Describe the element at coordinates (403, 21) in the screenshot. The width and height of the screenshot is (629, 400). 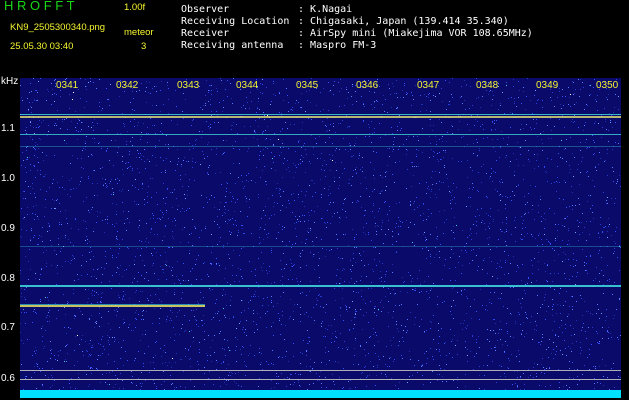
I see `station-value-location: : Chigasaki, Japan (139.414 35.340)` at that location.